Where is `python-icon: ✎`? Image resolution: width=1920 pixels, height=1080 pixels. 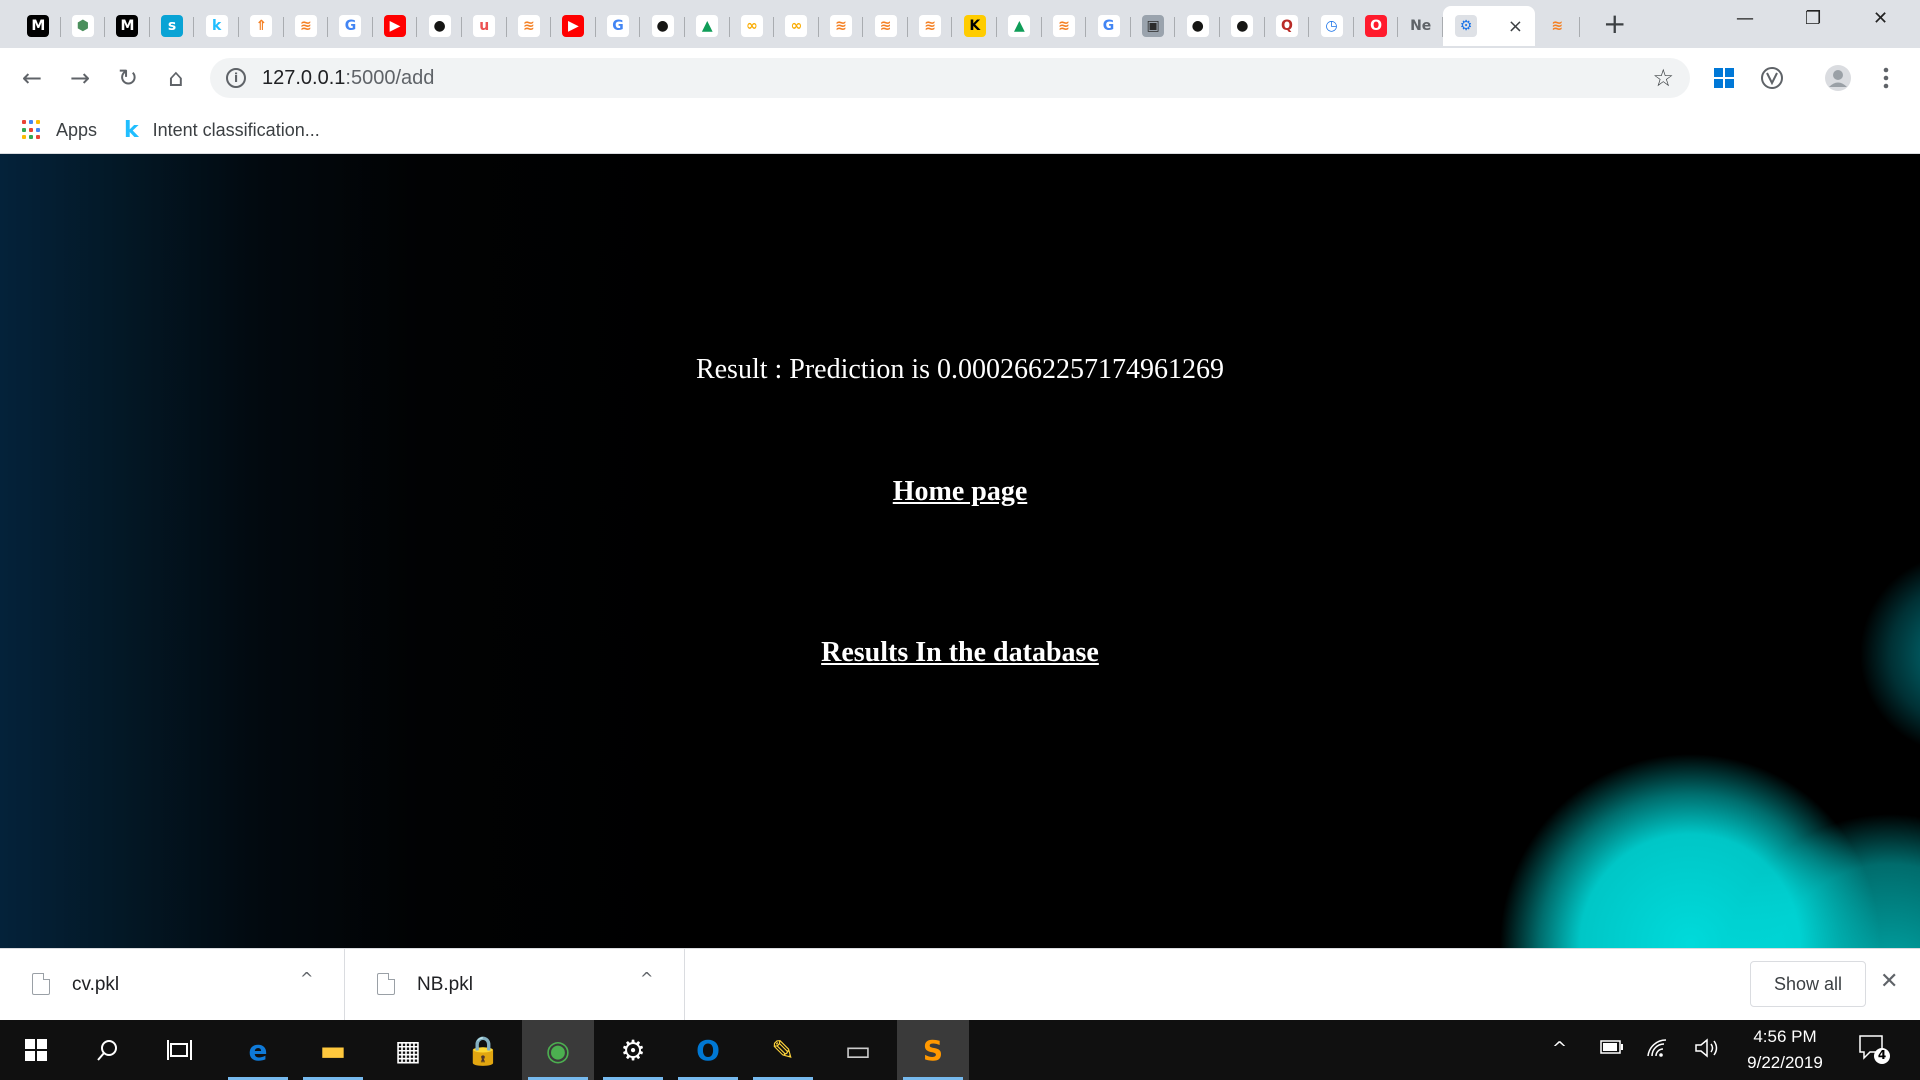 python-icon: ✎ is located at coordinates (783, 1050).